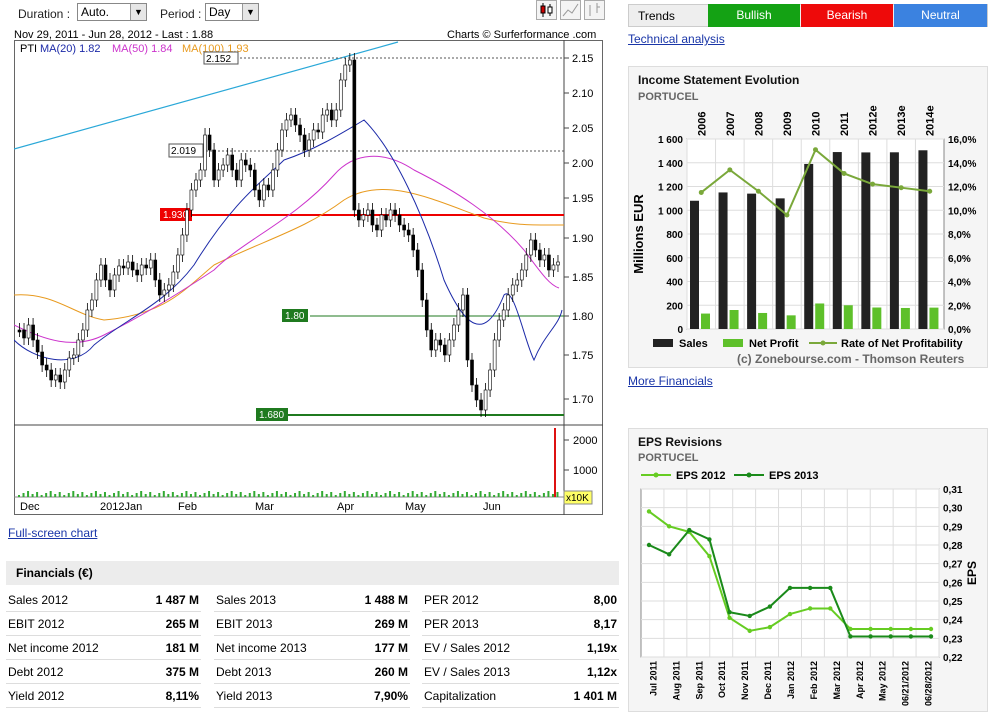  I want to click on technical-analysis-link: Technical analysis, so click(676, 39).